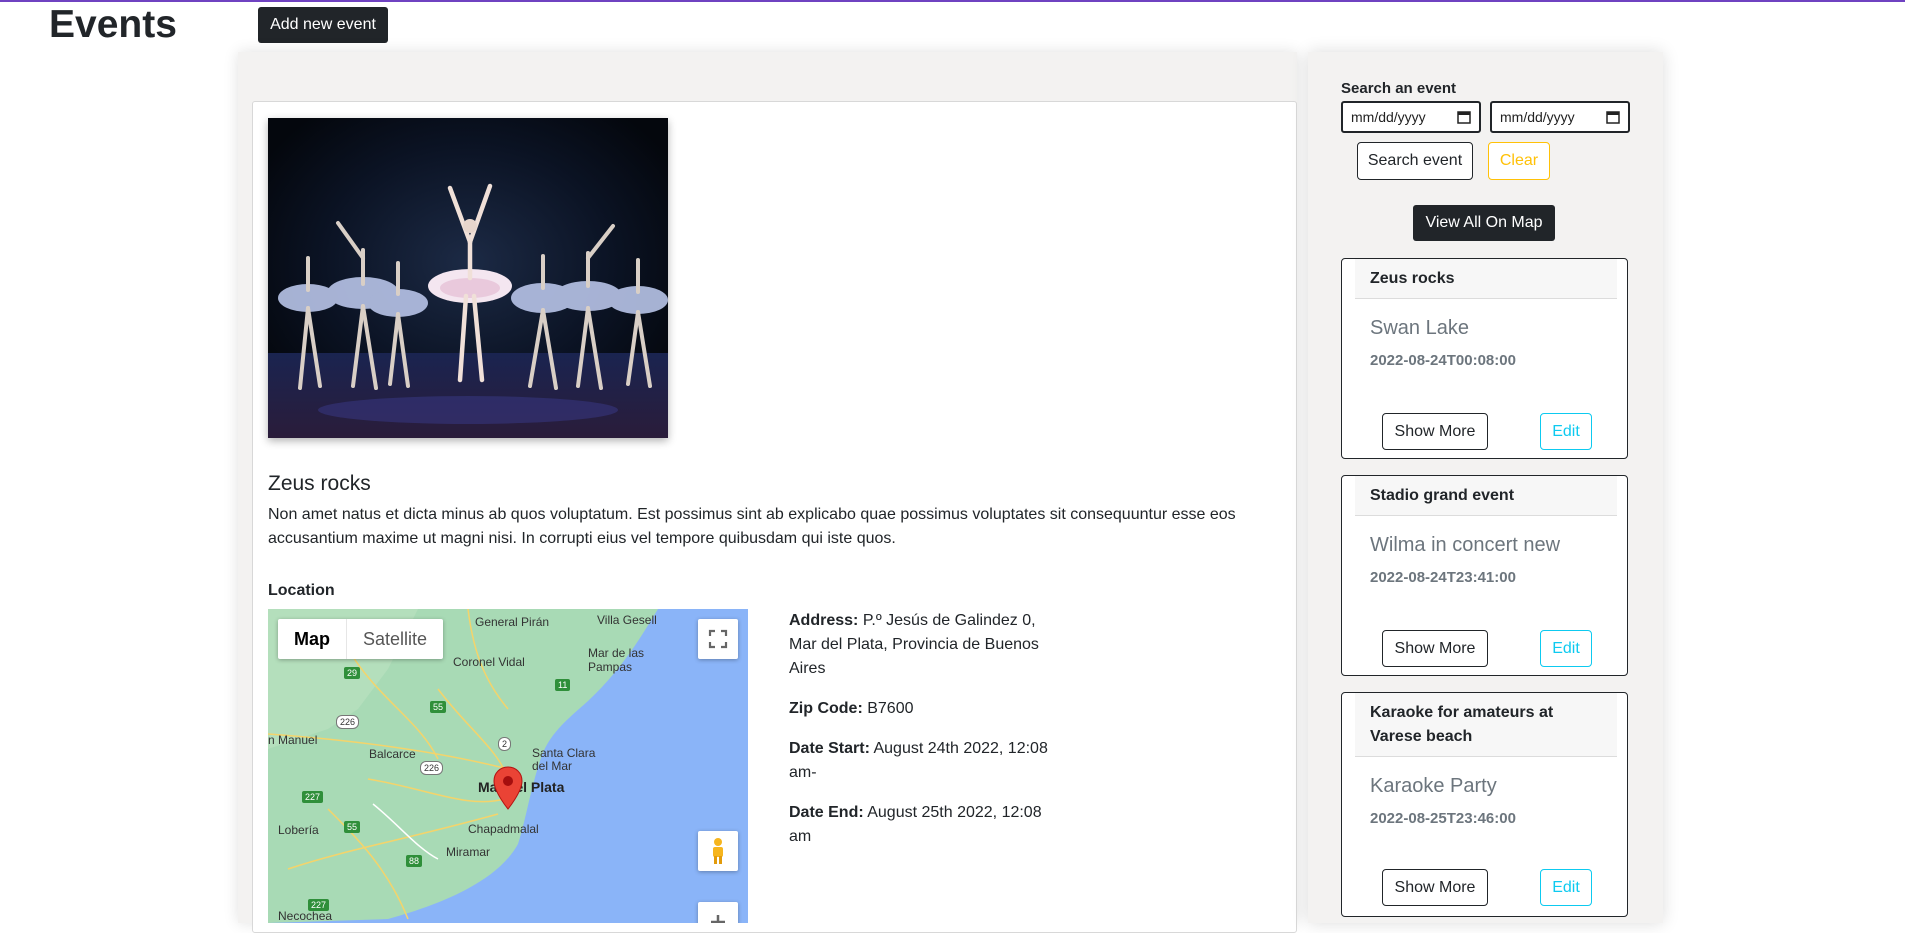  I want to click on date-from-placeholder: mm/dd/yyyy, so click(1388, 117).